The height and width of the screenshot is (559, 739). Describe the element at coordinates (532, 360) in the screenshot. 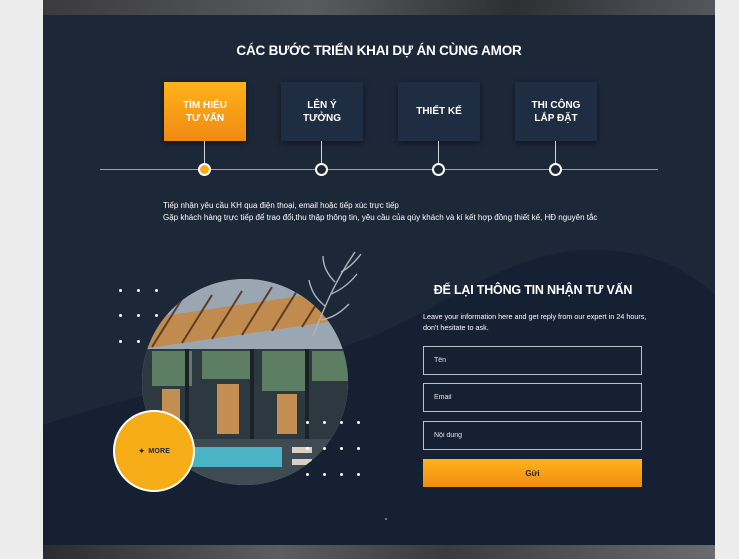

I see `name-input` at that location.